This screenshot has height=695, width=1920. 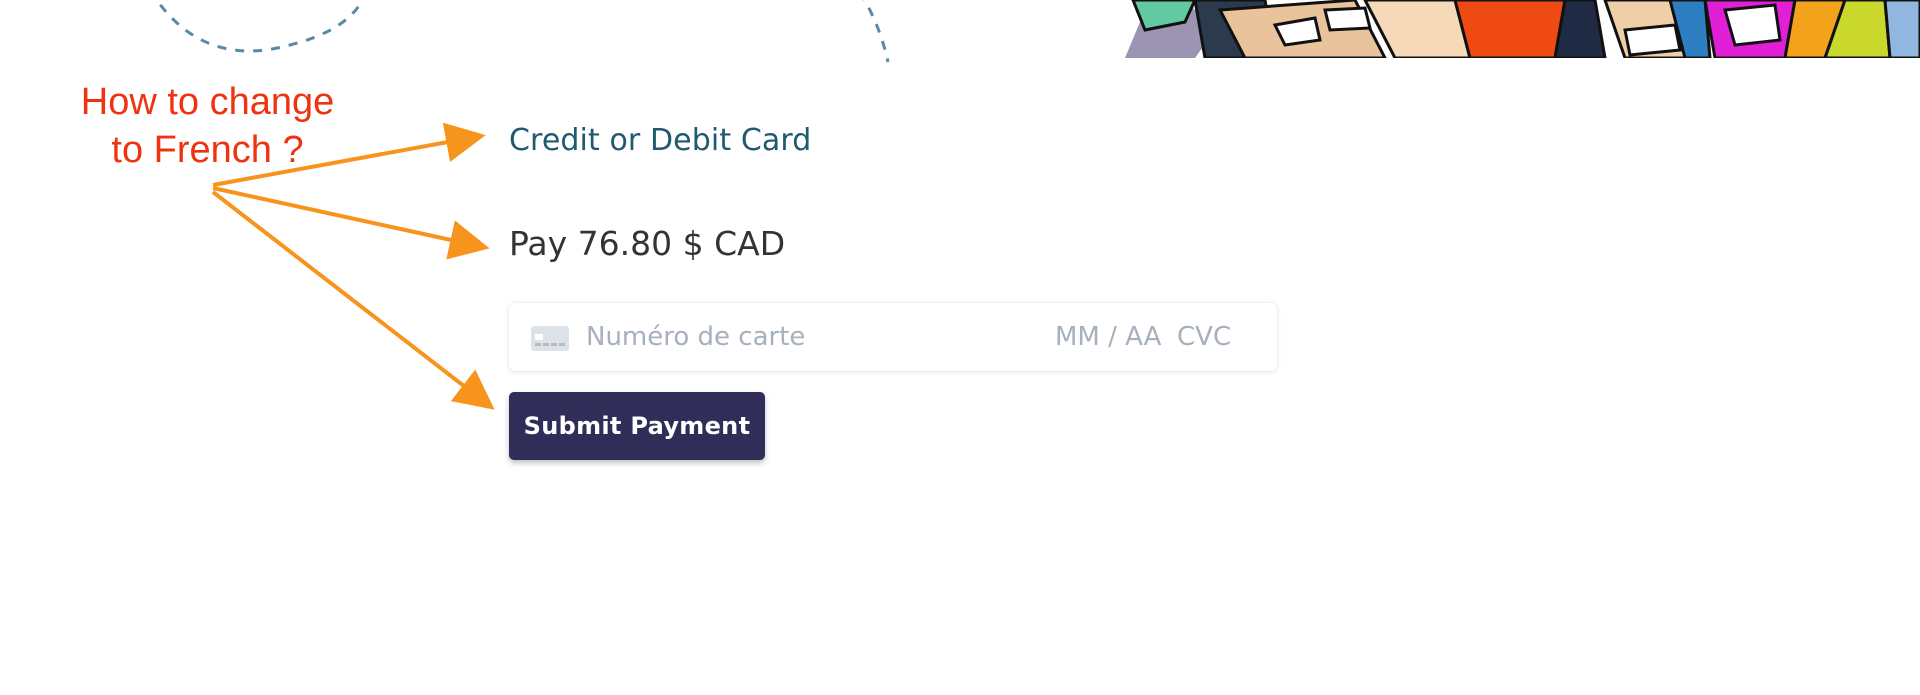 What do you see at coordinates (550, 338) in the screenshot?
I see `credit-card-icon` at bounding box center [550, 338].